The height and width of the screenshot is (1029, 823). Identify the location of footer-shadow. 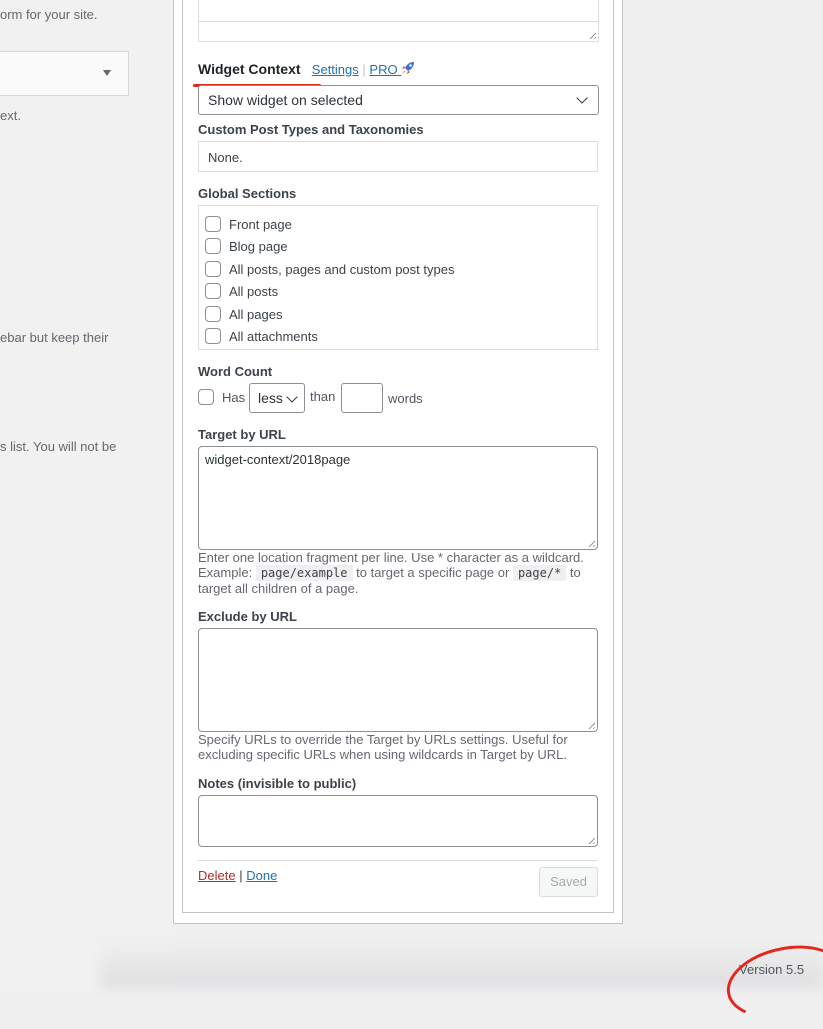
(461, 964).